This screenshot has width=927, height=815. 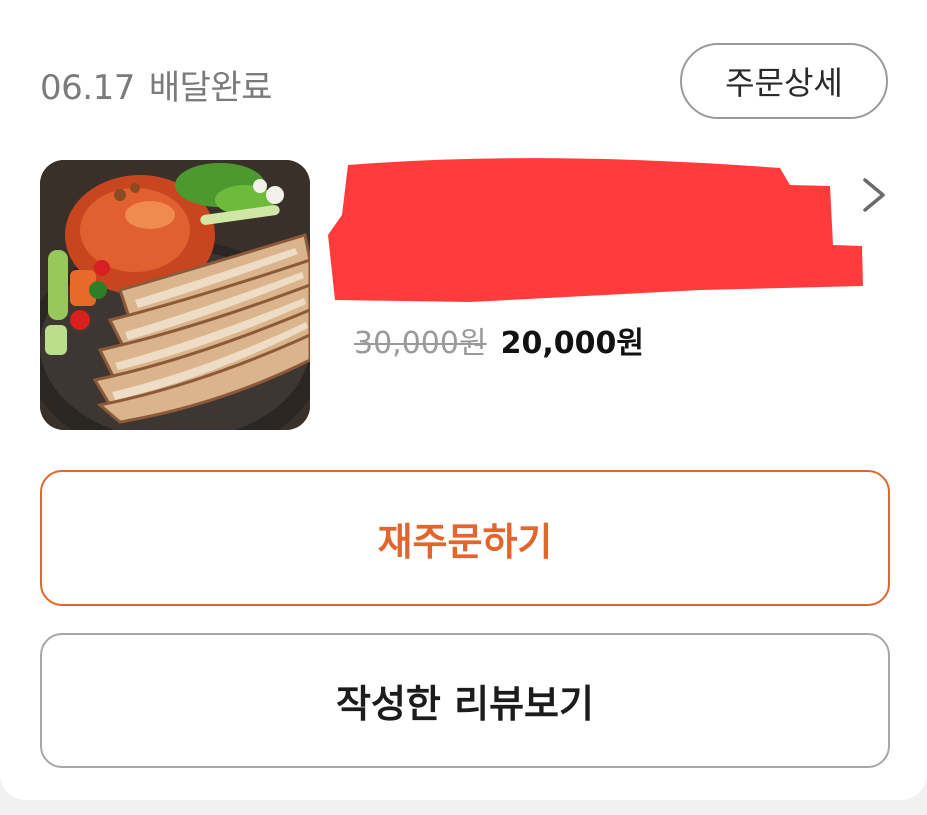 I want to click on order-status: 배달완료, so click(x=210, y=88).